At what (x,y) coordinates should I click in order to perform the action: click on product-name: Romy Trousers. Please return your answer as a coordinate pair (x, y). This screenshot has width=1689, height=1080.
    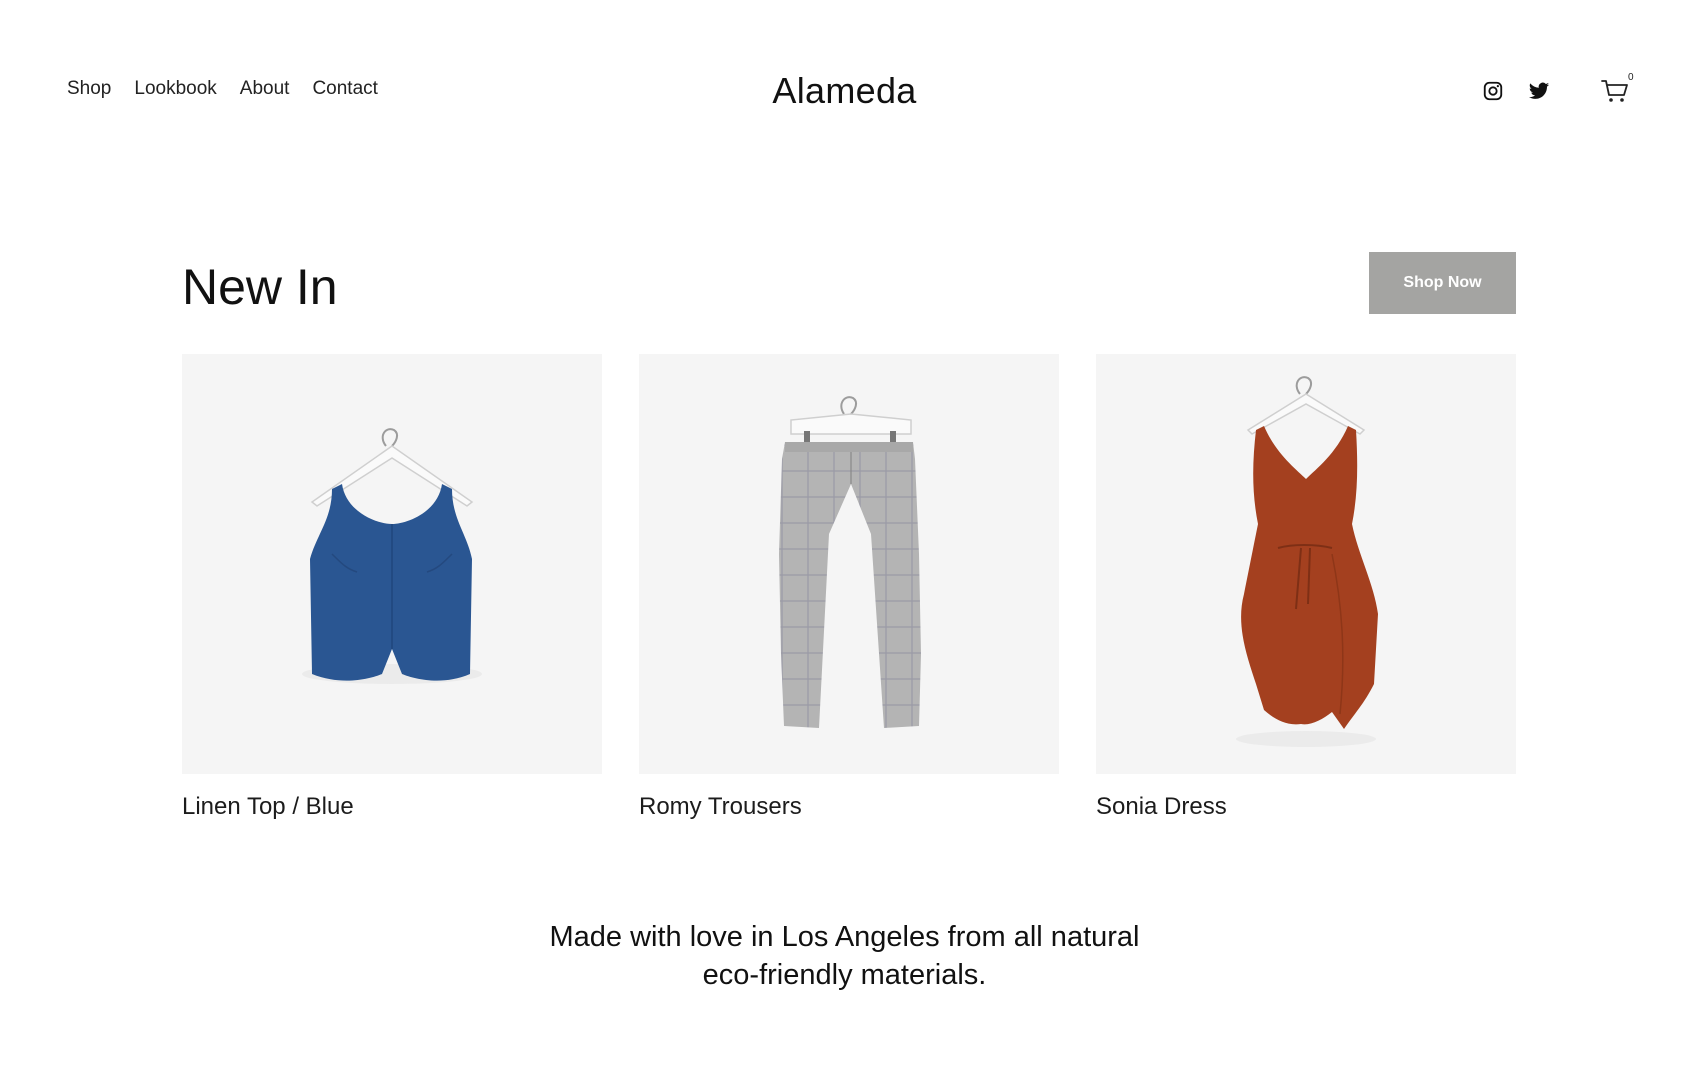
    Looking at the image, I should click on (849, 807).